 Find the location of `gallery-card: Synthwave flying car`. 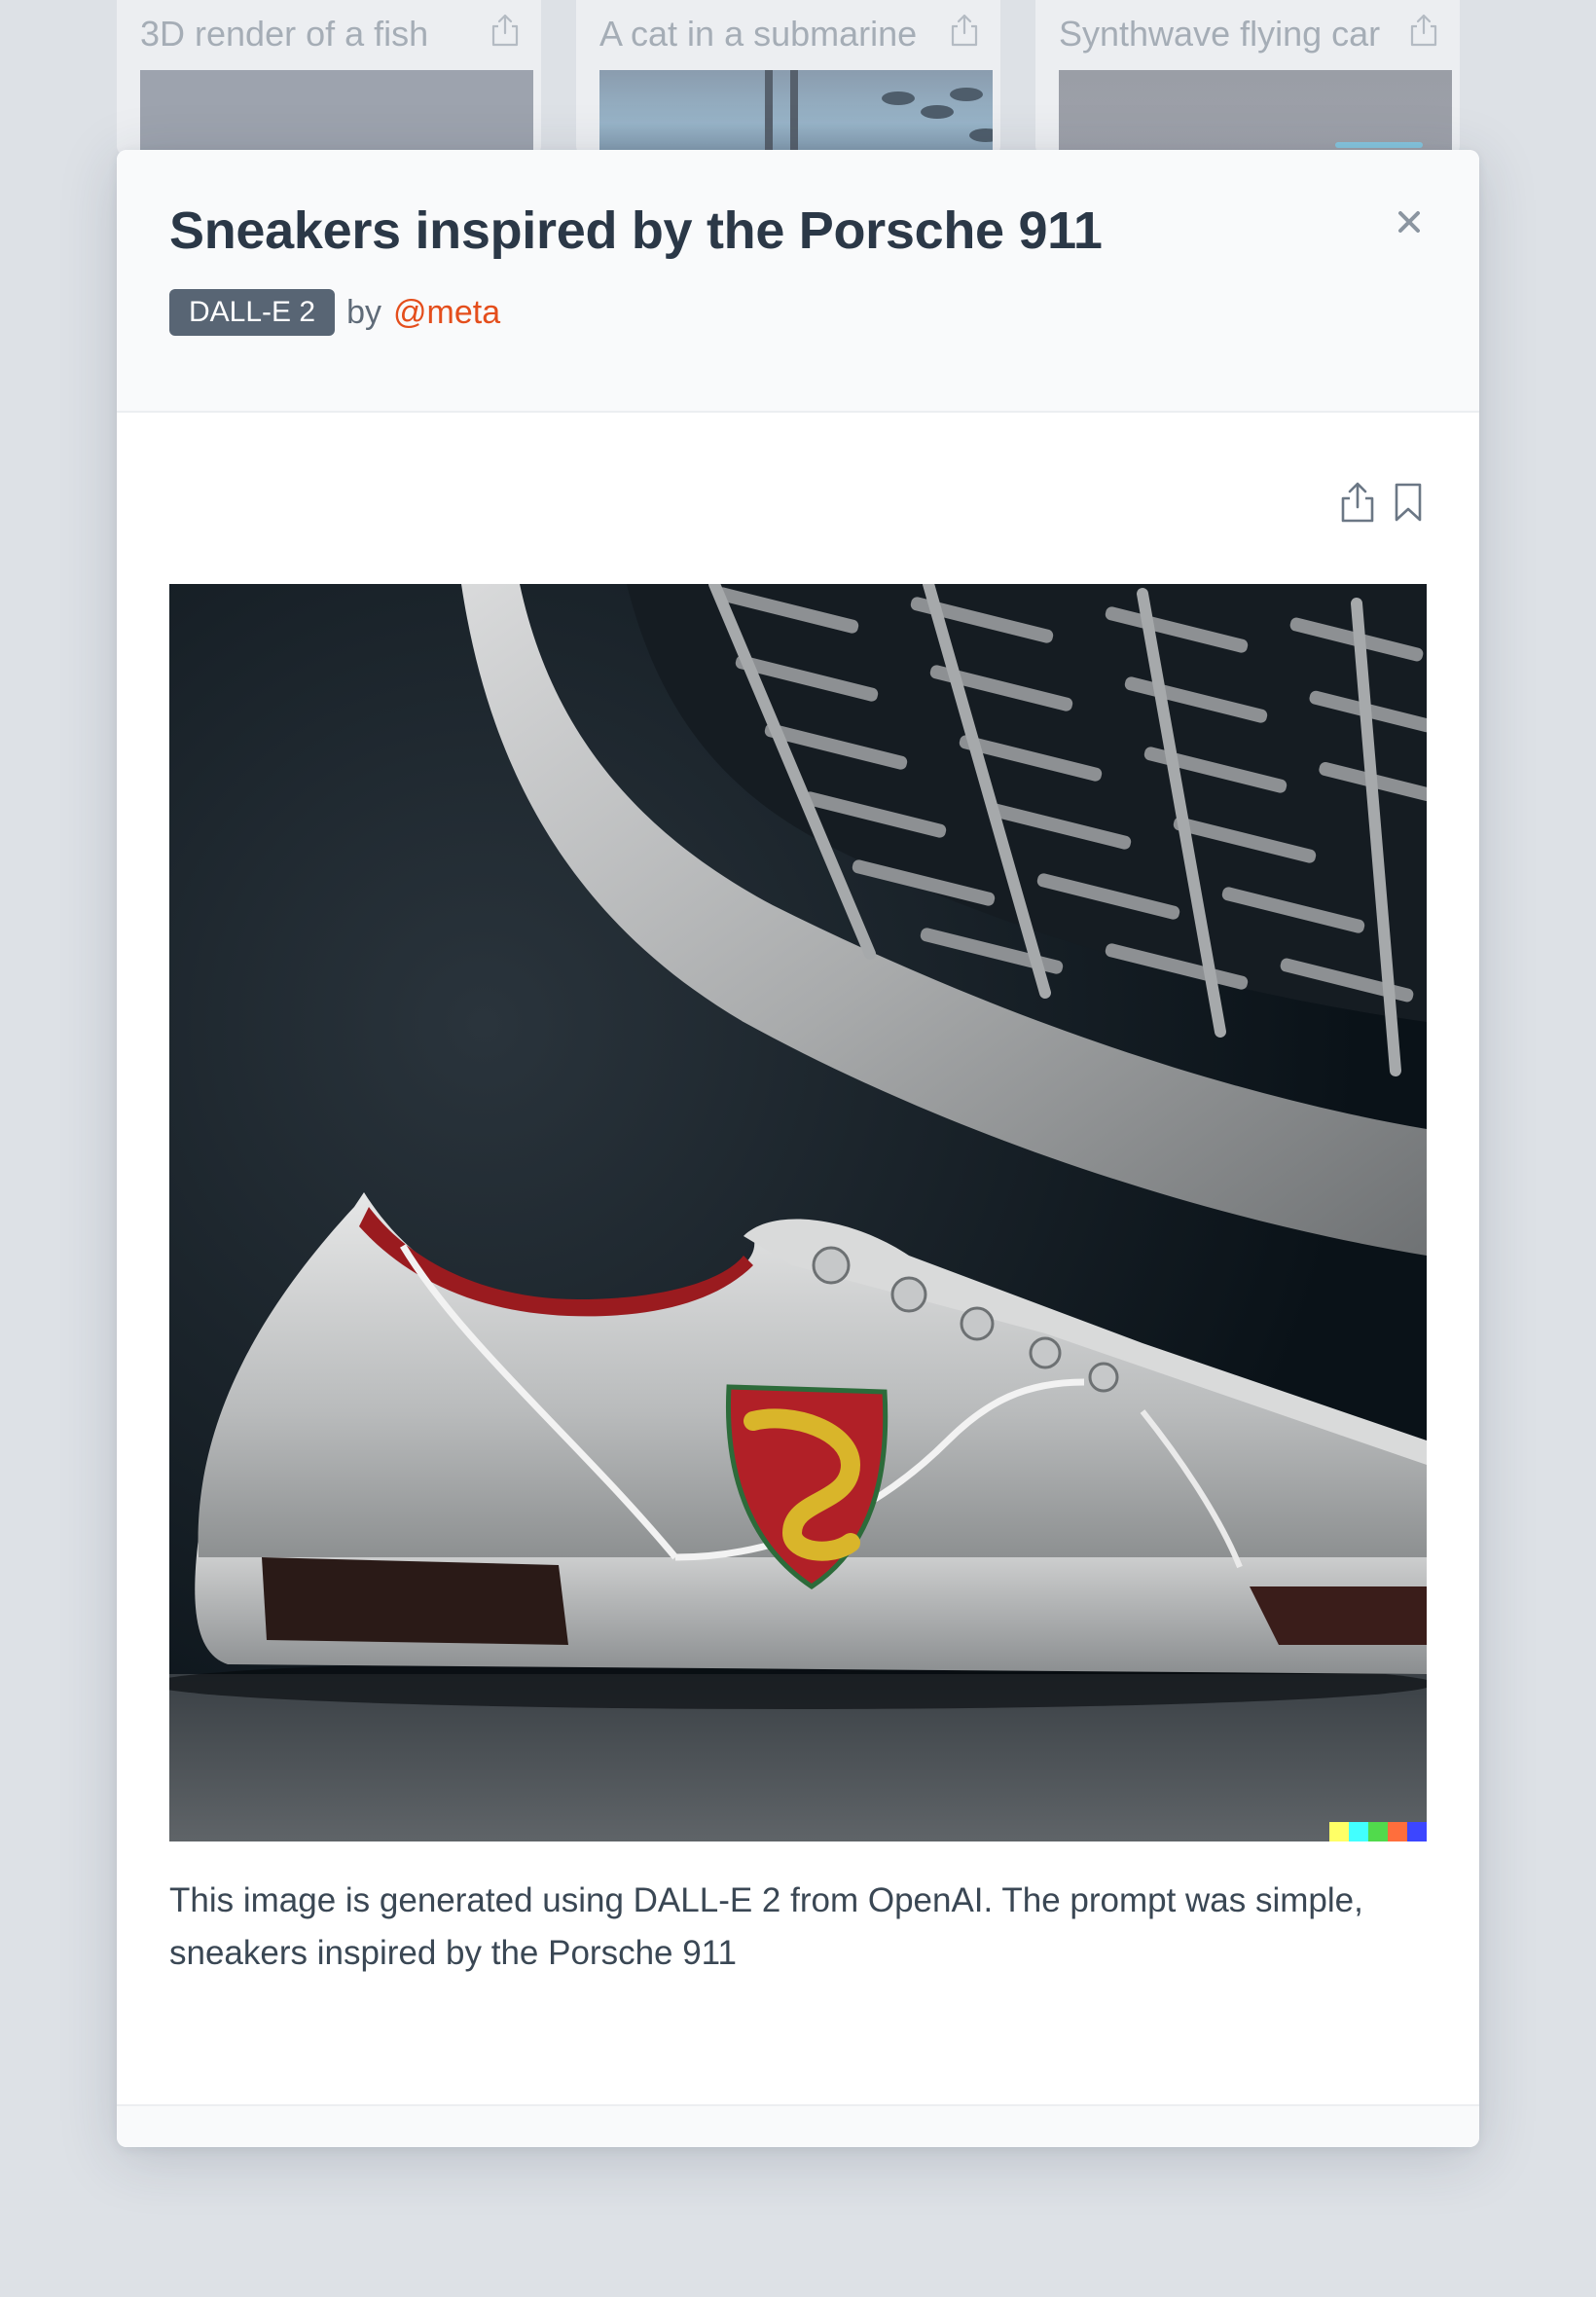

gallery-card: Synthwave flying car is located at coordinates (1247, 79).